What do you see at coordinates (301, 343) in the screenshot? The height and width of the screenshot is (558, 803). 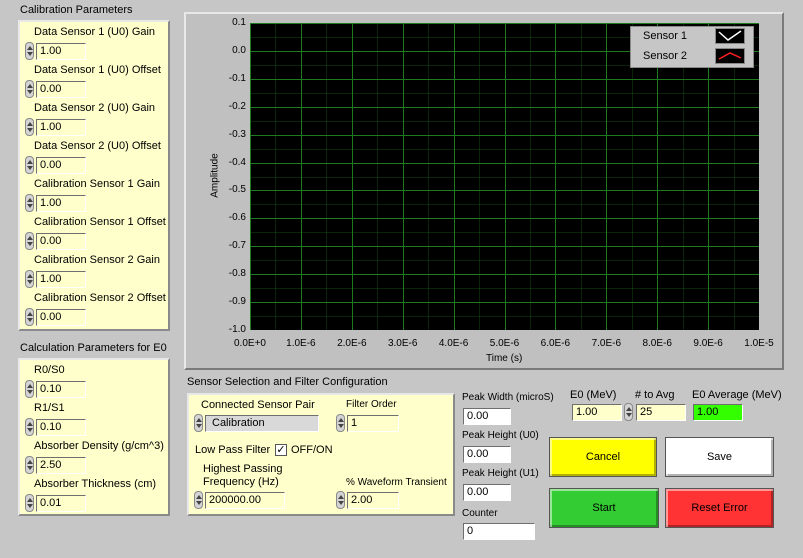 I see `x-tick-label: 1.0E-6` at bounding box center [301, 343].